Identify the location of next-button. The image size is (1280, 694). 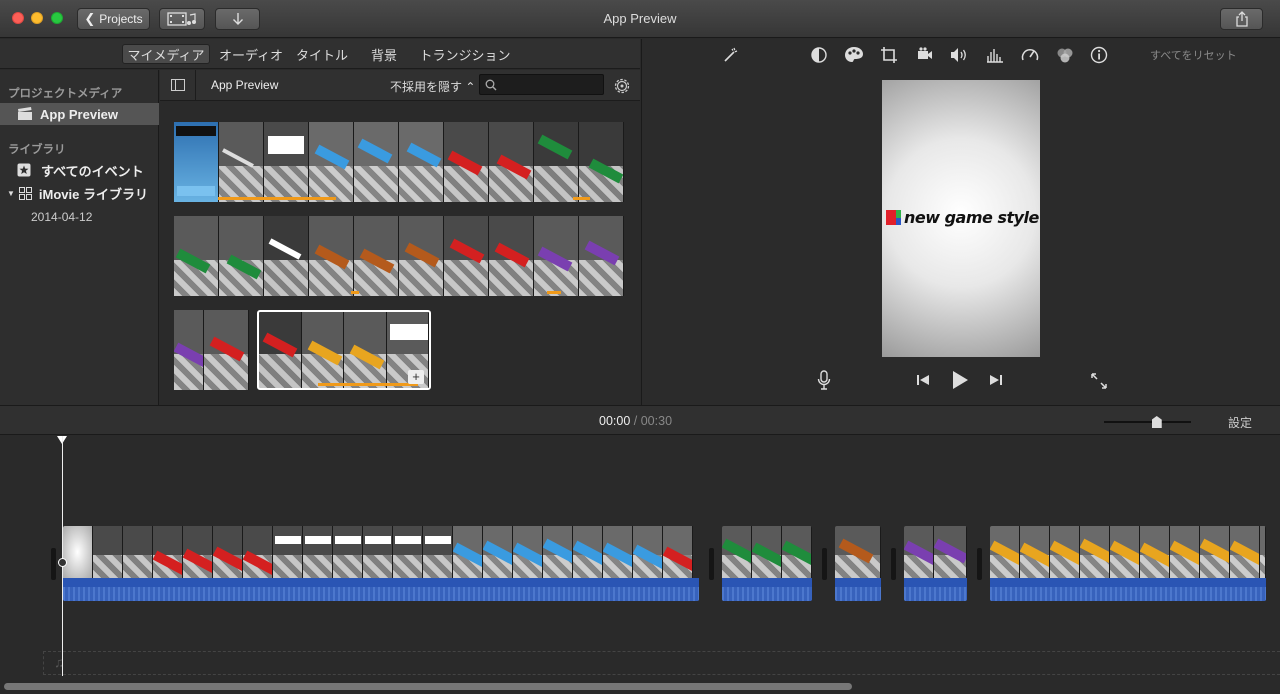
(996, 380).